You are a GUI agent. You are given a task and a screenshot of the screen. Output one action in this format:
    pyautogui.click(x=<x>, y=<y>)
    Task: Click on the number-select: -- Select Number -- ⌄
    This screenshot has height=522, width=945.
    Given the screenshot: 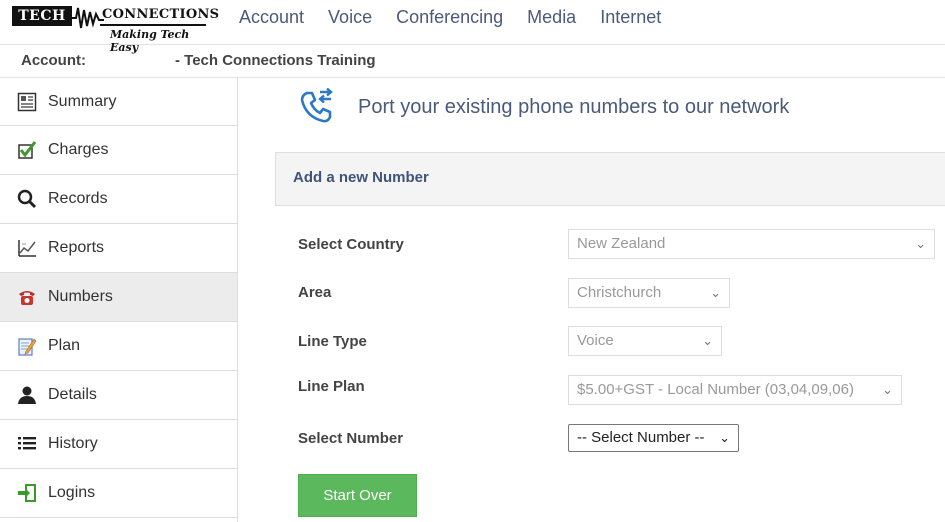 What is the action you would take?
    pyautogui.click(x=653, y=438)
    